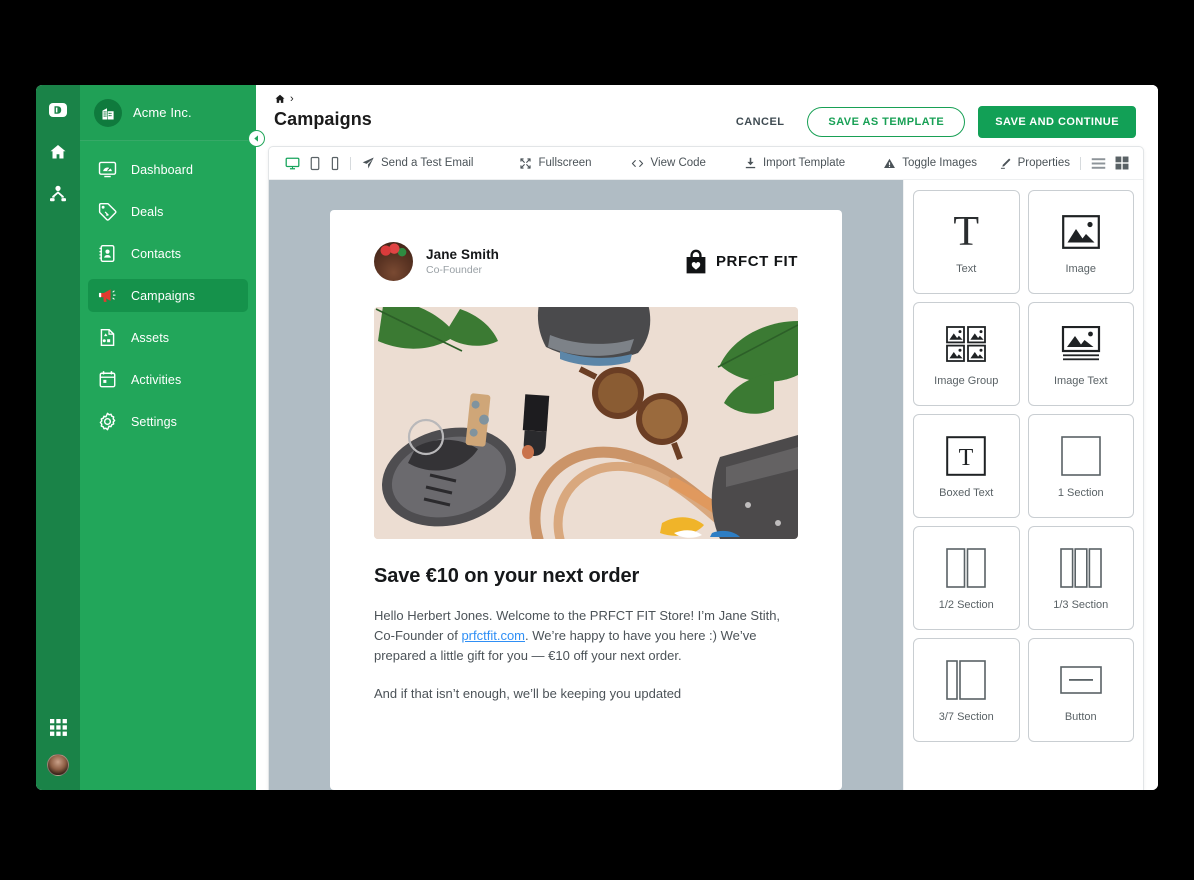 The image size is (1194, 880). What do you see at coordinates (107, 380) in the screenshot?
I see `calendar-icon` at bounding box center [107, 380].